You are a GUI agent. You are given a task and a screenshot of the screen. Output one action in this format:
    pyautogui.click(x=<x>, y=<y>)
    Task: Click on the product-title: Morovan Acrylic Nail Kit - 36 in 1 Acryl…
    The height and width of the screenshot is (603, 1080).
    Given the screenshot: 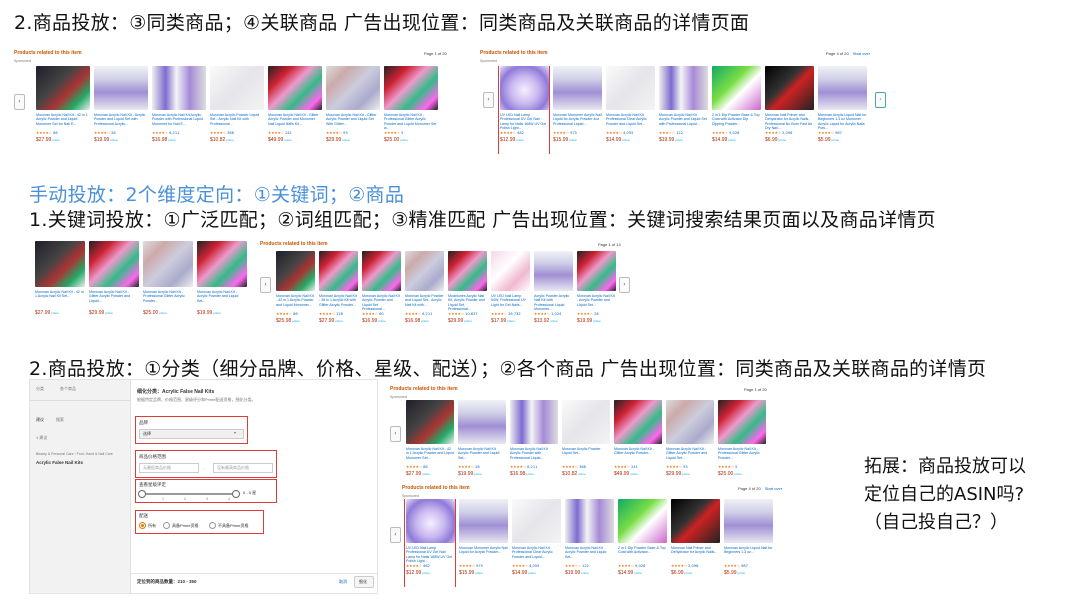 What is the action you would take?
    pyautogui.click(x=338, y=302)
    